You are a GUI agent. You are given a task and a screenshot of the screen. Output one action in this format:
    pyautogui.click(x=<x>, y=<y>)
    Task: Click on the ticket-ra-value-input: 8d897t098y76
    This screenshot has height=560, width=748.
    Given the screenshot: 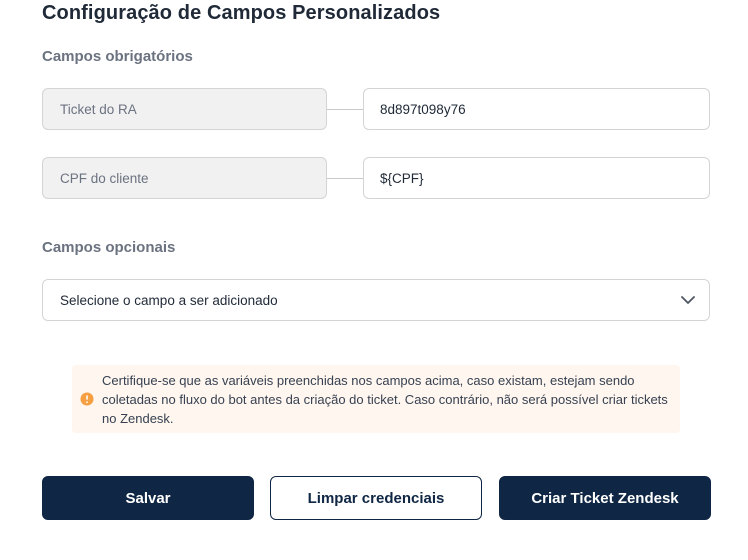 What is the action you would take?
    pyautogui.click(x=536, y=109)
    